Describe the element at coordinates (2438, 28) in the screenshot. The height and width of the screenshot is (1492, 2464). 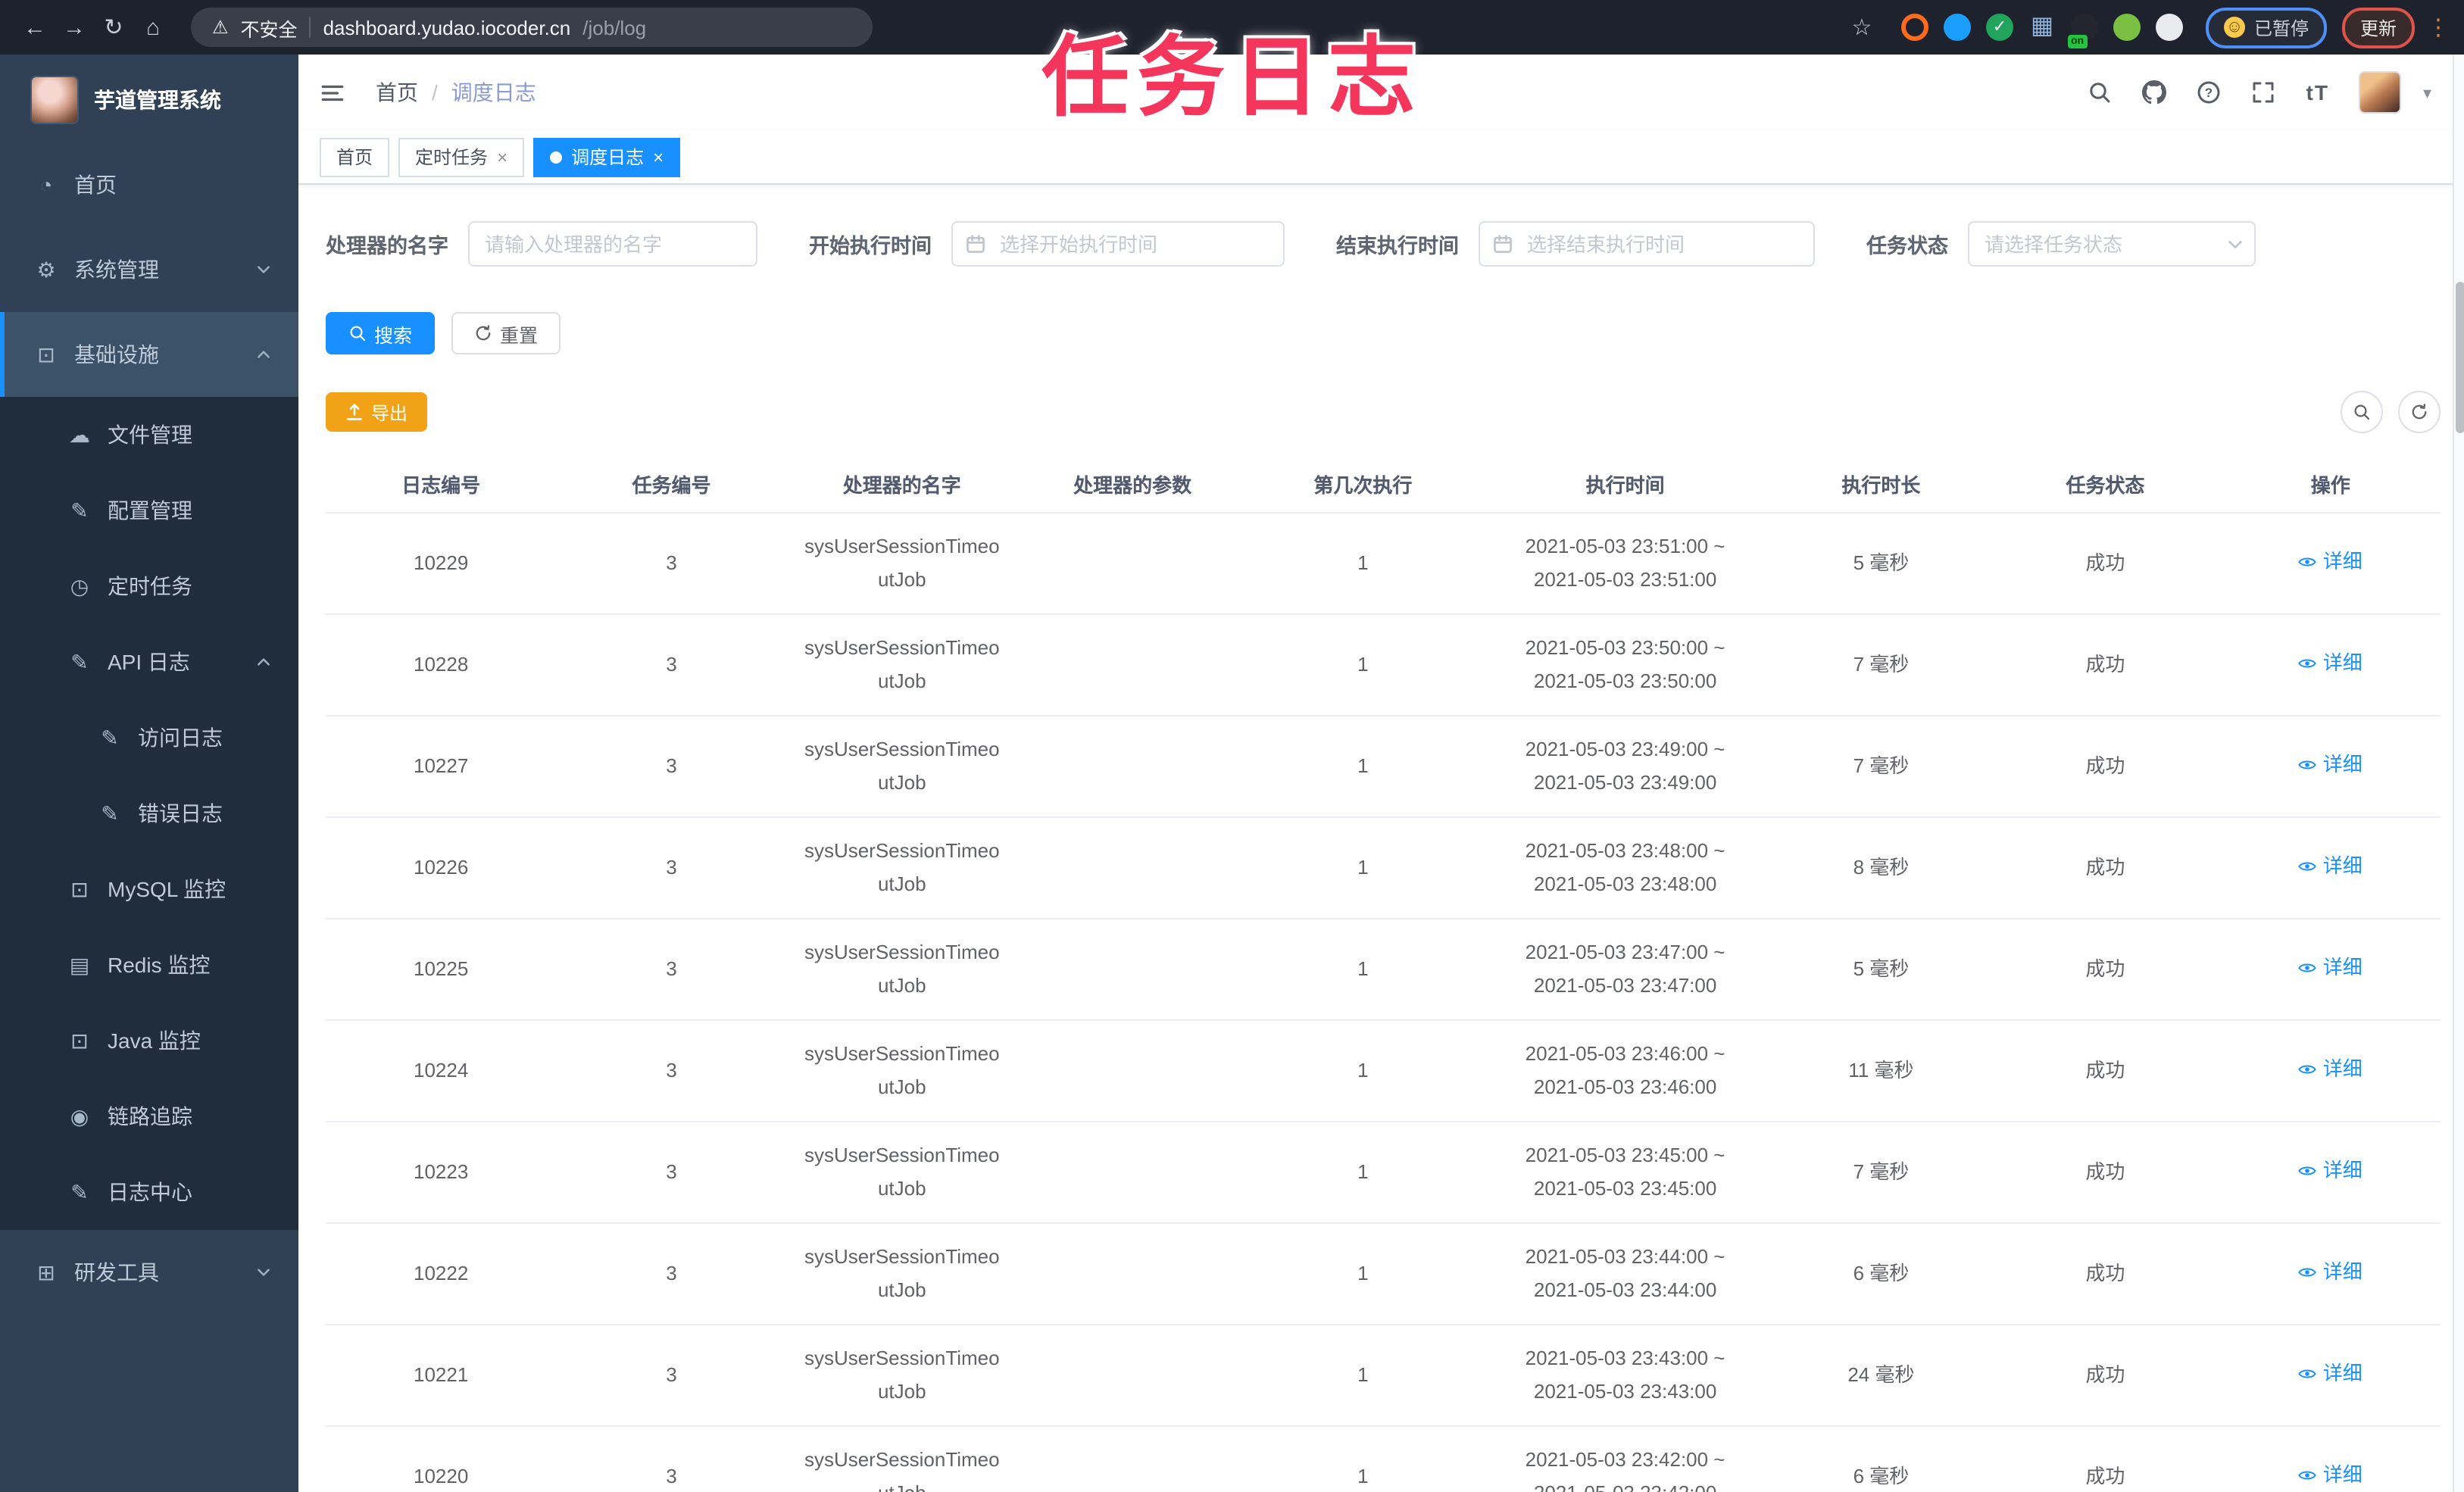
I see `browser-menu-icon: ⋮` at that location.